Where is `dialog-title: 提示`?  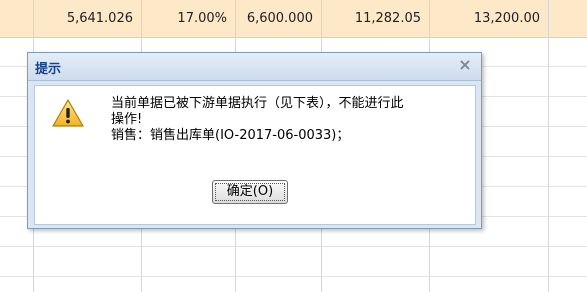
dialog-title: 提示 is located at coordinates (48, 69).